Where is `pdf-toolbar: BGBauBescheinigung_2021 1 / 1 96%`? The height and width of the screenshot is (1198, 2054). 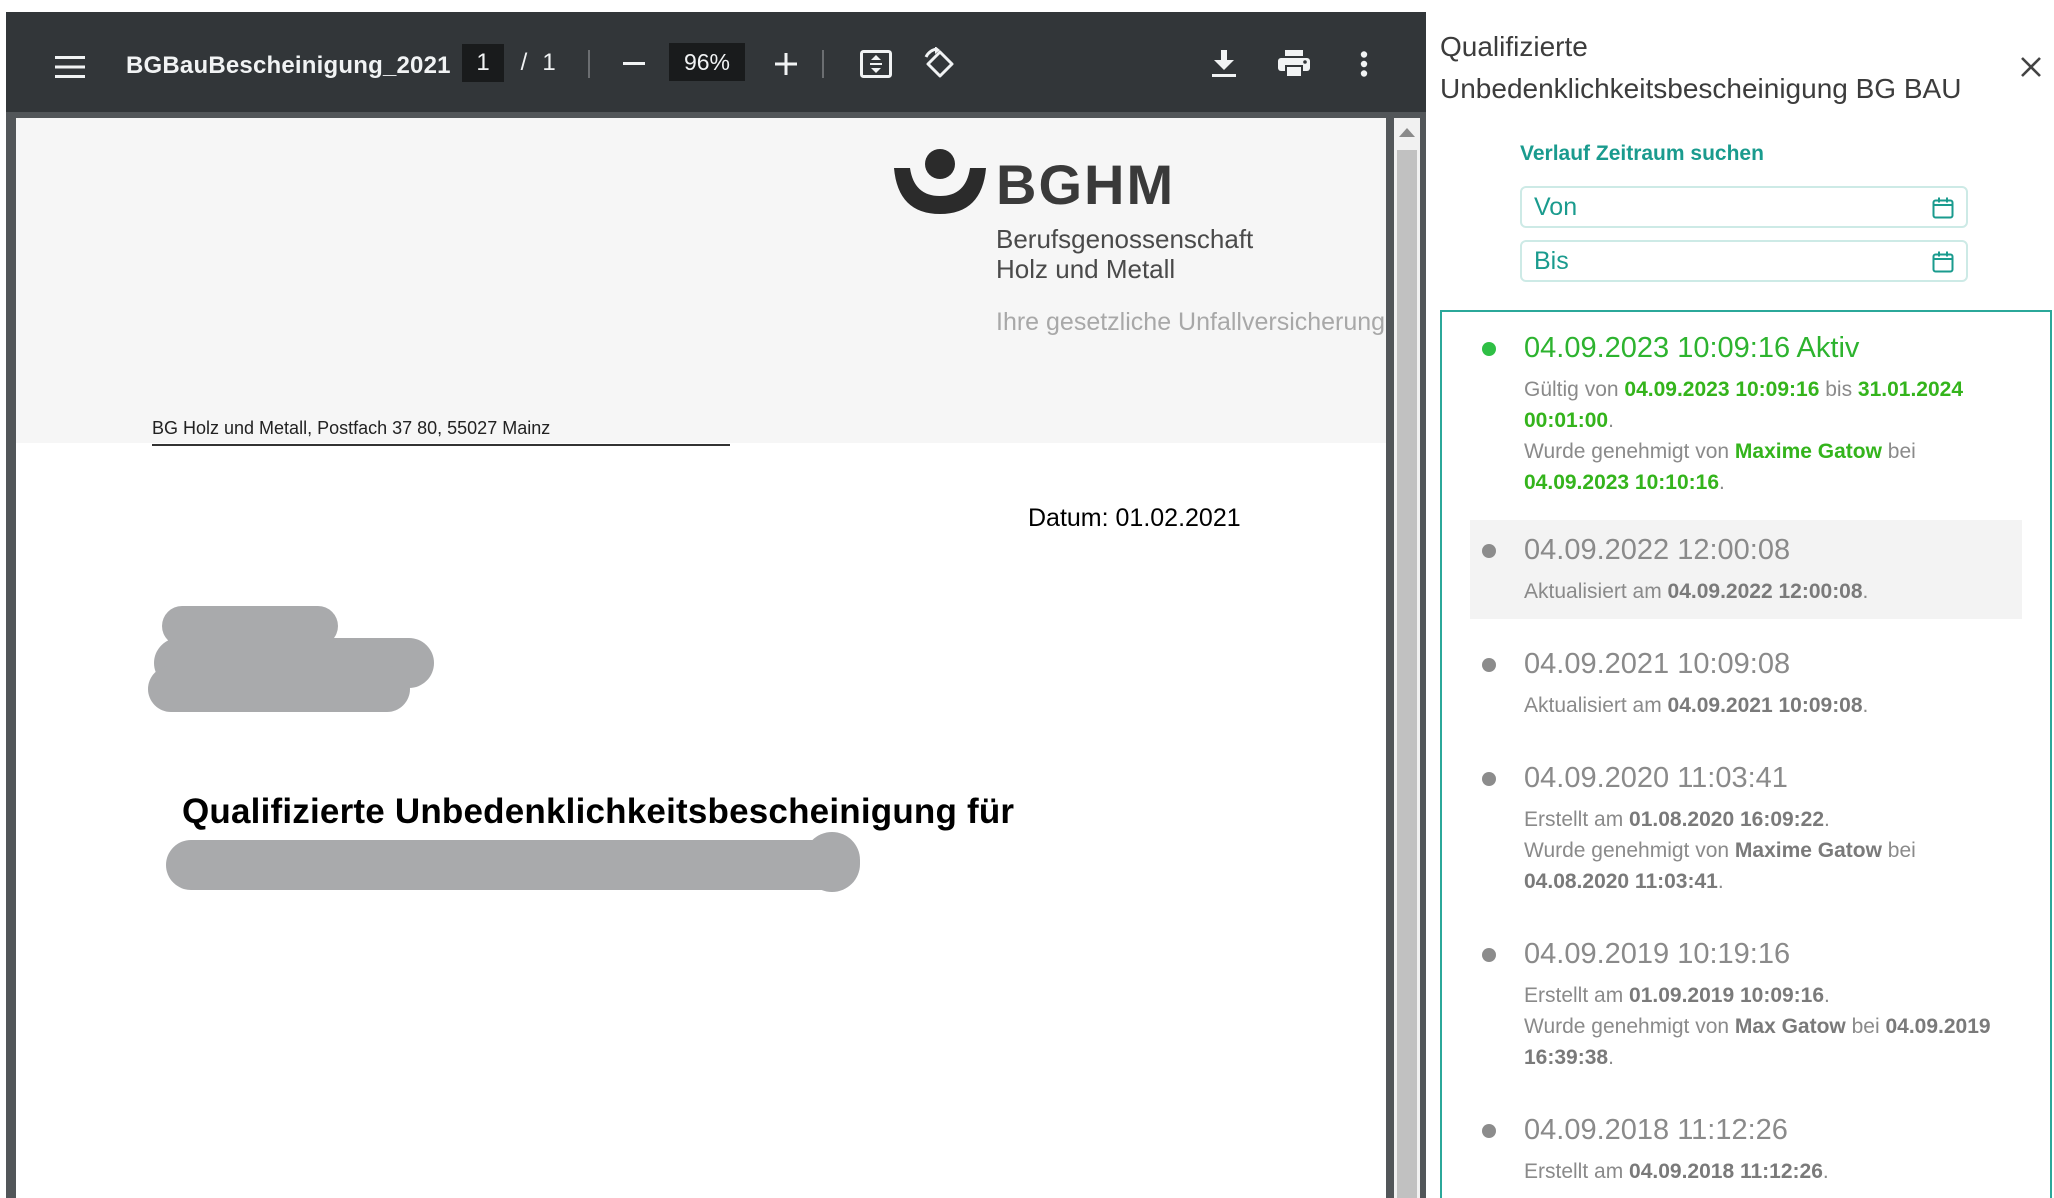 pdf-toolbar: BGBauBescheinigung_2021 1 / 1 96% is located at coordinates (716, 62).